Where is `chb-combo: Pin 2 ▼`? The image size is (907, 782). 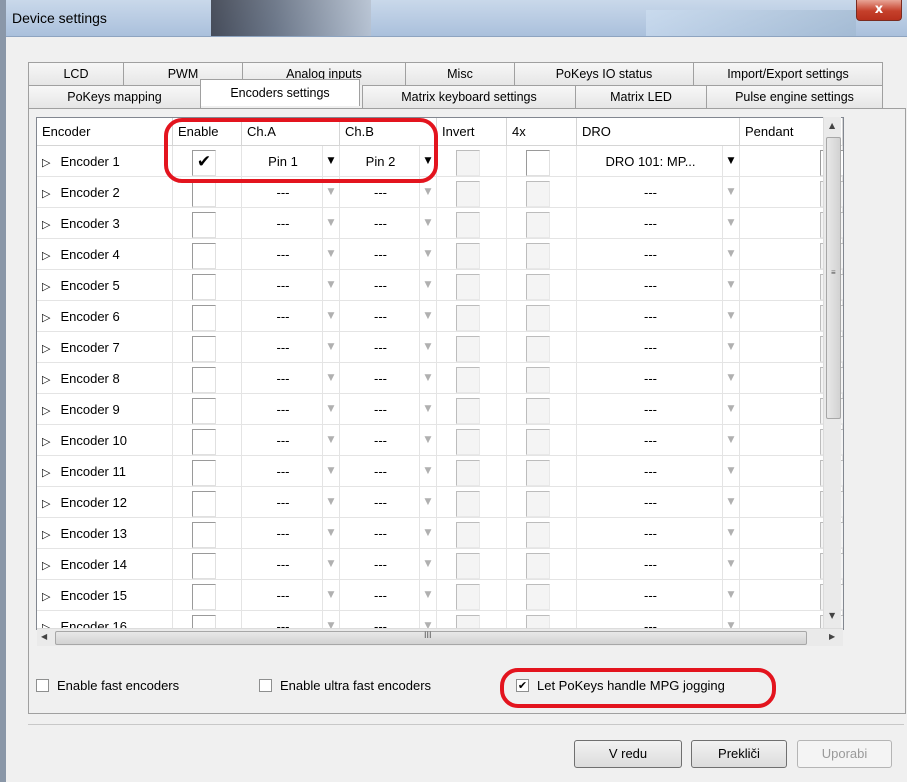
chb-combo: Pin 2 ▼ is located at coordinates (388, 161).